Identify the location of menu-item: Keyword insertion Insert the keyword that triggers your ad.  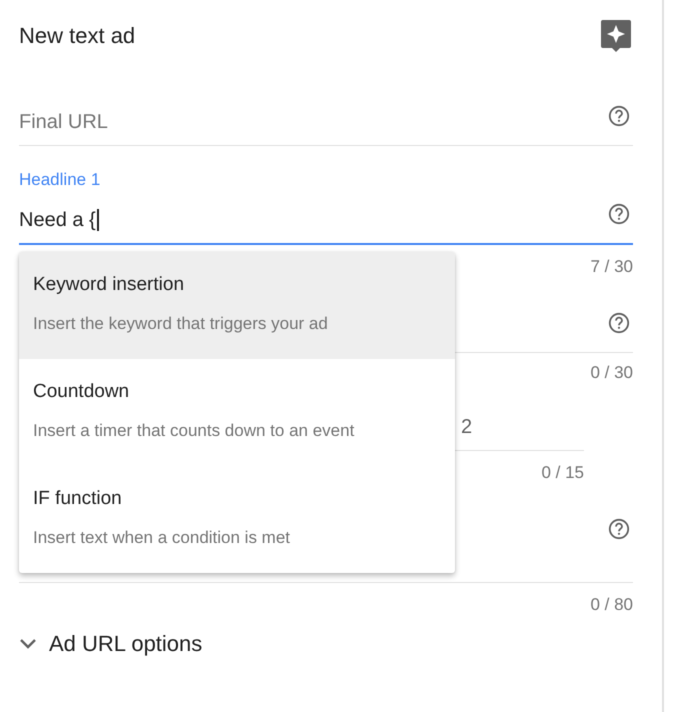
(237, 305).